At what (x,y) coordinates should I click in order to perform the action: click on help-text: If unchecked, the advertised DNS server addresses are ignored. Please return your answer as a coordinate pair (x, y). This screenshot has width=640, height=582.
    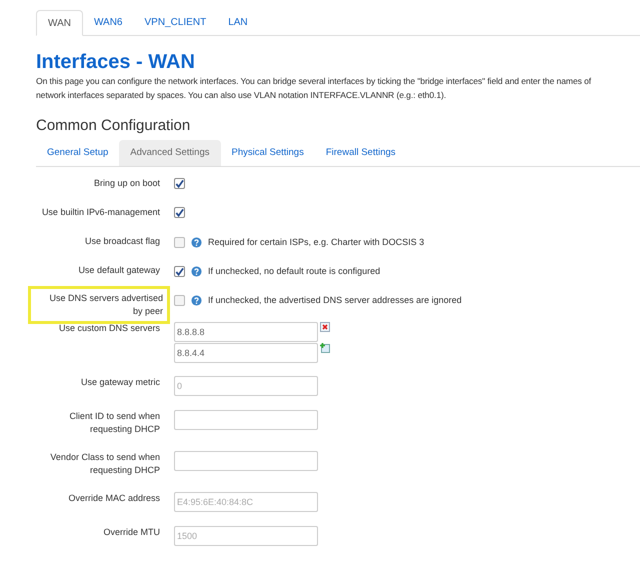
    Looking at the image, I should click on (335, 300).